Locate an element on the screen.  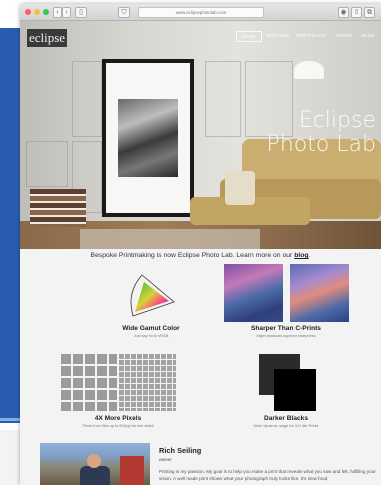
nav-order: ORDER is located at coordinates (344, 35).